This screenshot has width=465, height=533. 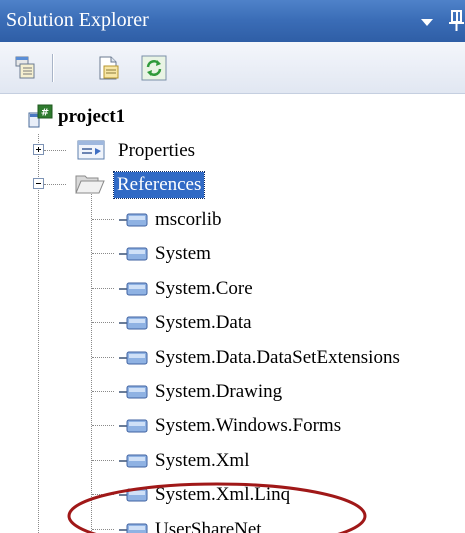 I want to click on tree-item-label: System.Xml.Linq, so click(x=223, y=495).